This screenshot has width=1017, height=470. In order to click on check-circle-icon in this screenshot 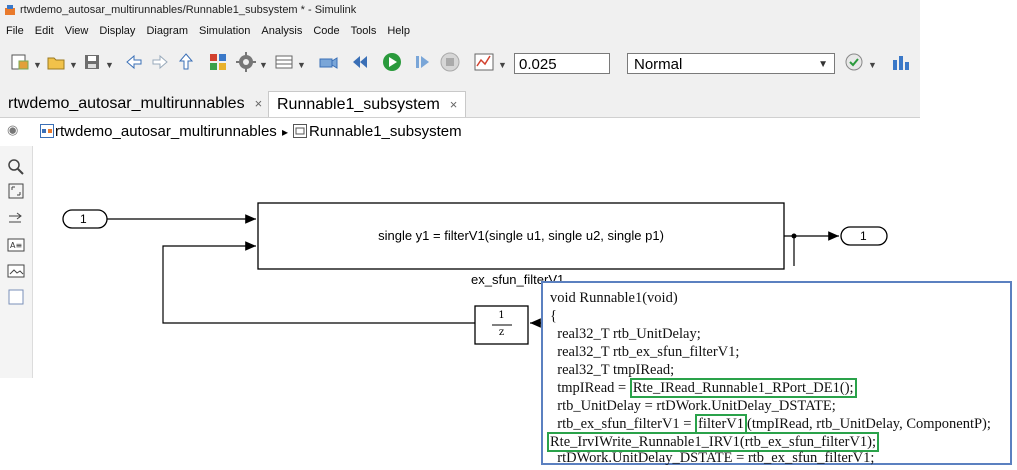, I will do `click(854, 62)`.